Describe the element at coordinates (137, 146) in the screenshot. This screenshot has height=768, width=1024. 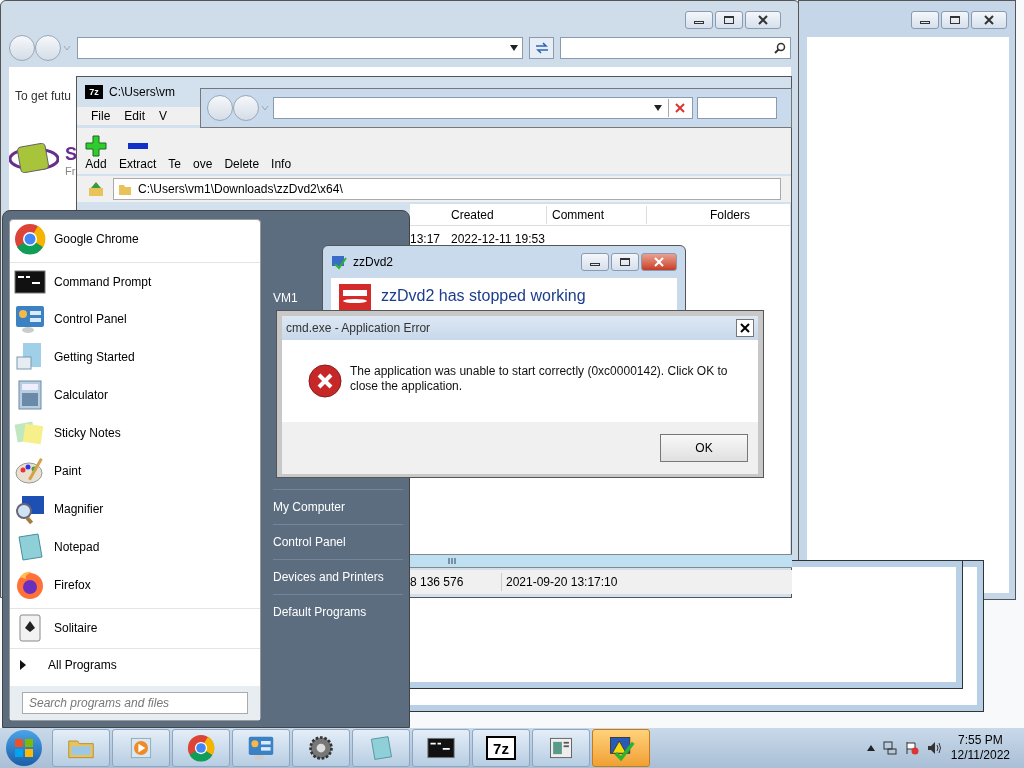
I see `minus-icon` at that location.